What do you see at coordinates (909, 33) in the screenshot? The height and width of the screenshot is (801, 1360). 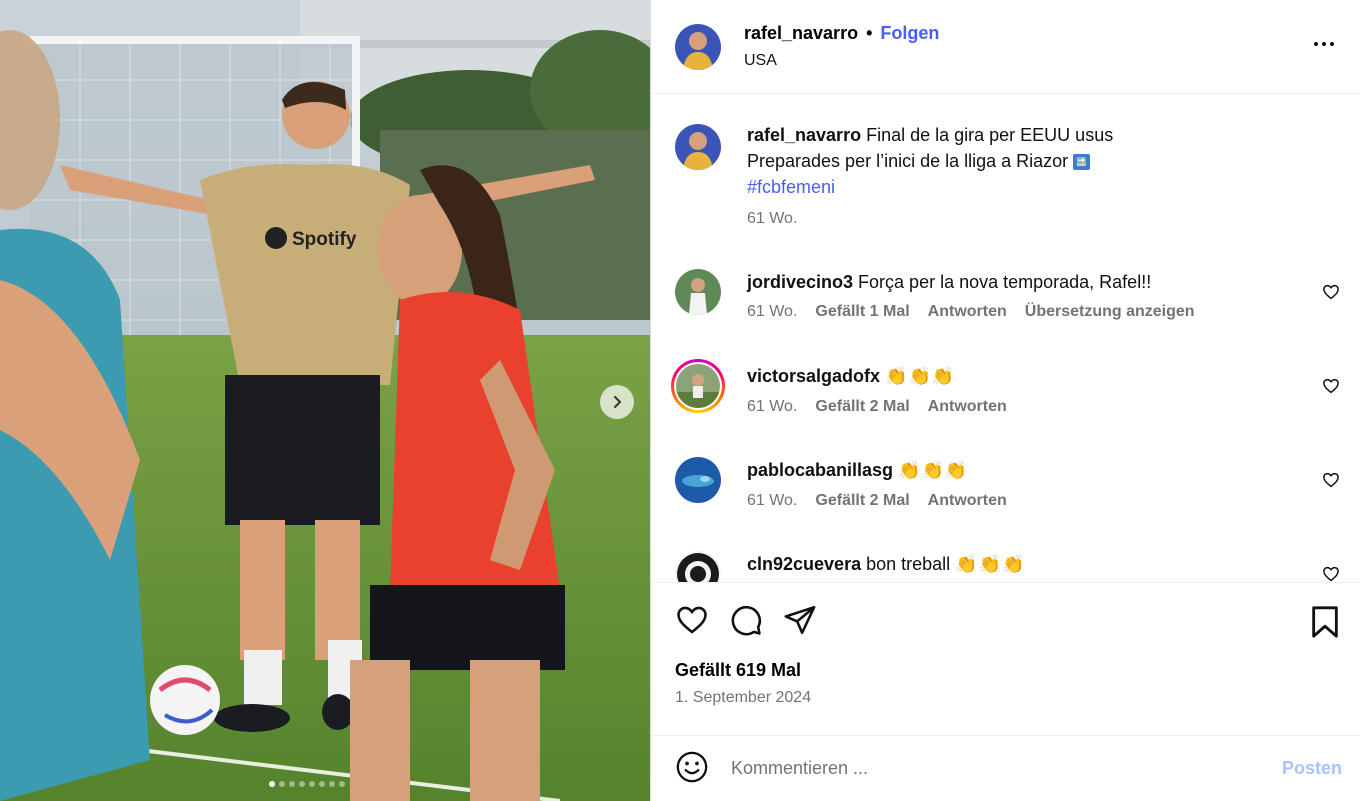 I see `follow-button: Folgen` at bounding box center [909, 33].